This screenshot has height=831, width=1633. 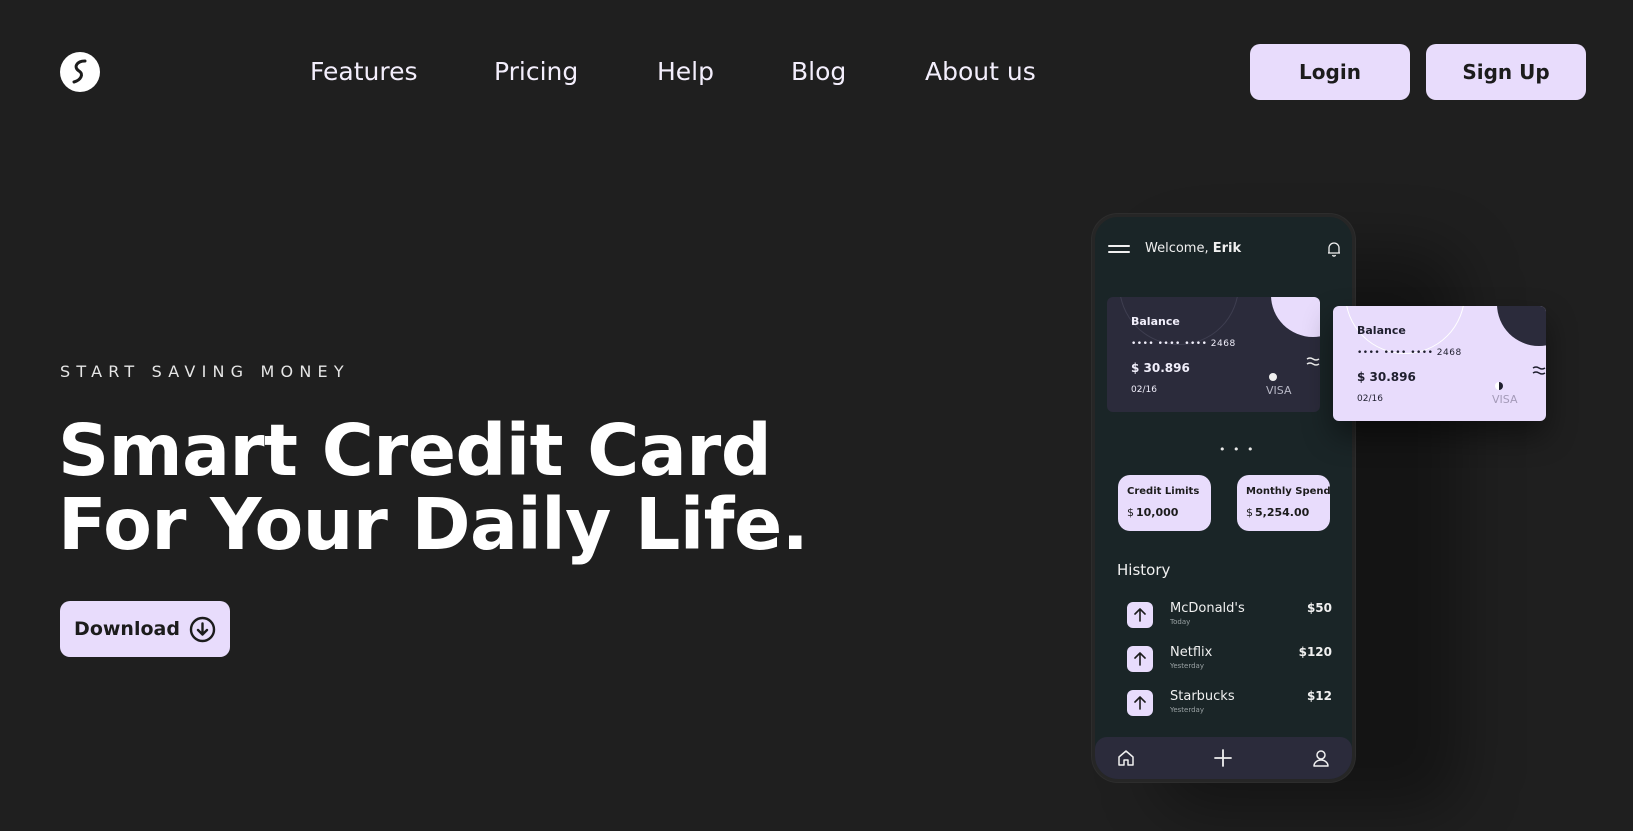 What do you see at coordinates (685, 72) in the screenshot?
I see `nav-help: Help` at bounding box center [685, 72].